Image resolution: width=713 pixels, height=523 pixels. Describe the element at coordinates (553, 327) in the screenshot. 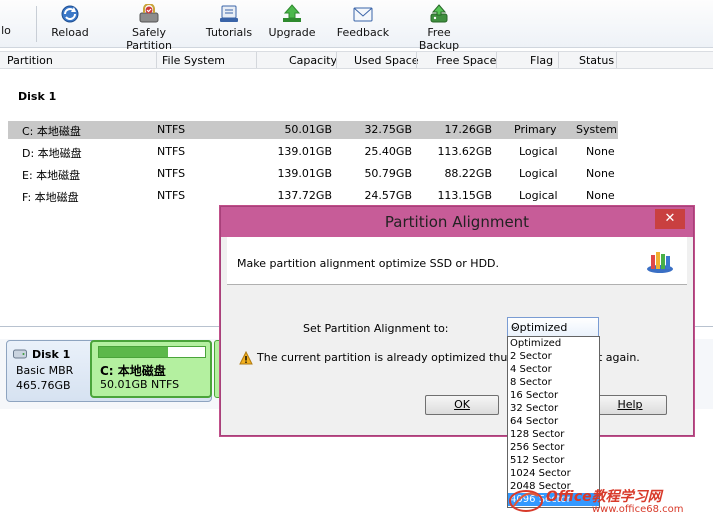

I see `alignment-select: Optimized ⌄` at that location.